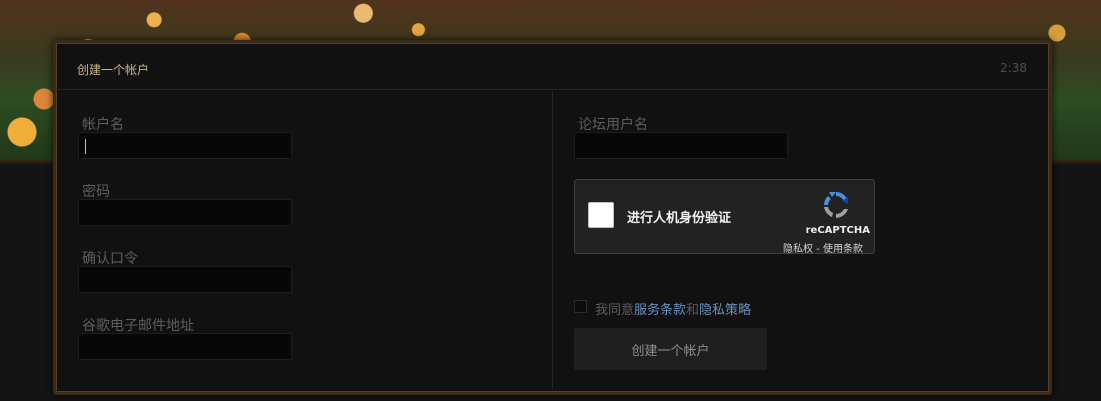 Image resolution: width=1101 pixels, height=401 pixels. I want to click on column-divider, so click(552, 240).